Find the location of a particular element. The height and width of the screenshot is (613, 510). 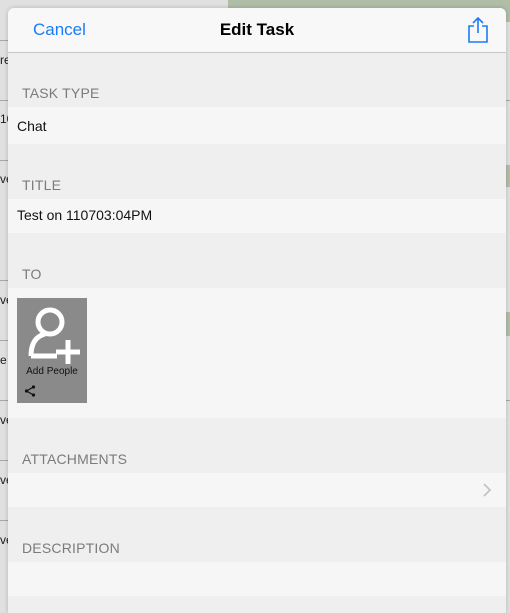

to-header: TO is located at coordinates (32, 274).